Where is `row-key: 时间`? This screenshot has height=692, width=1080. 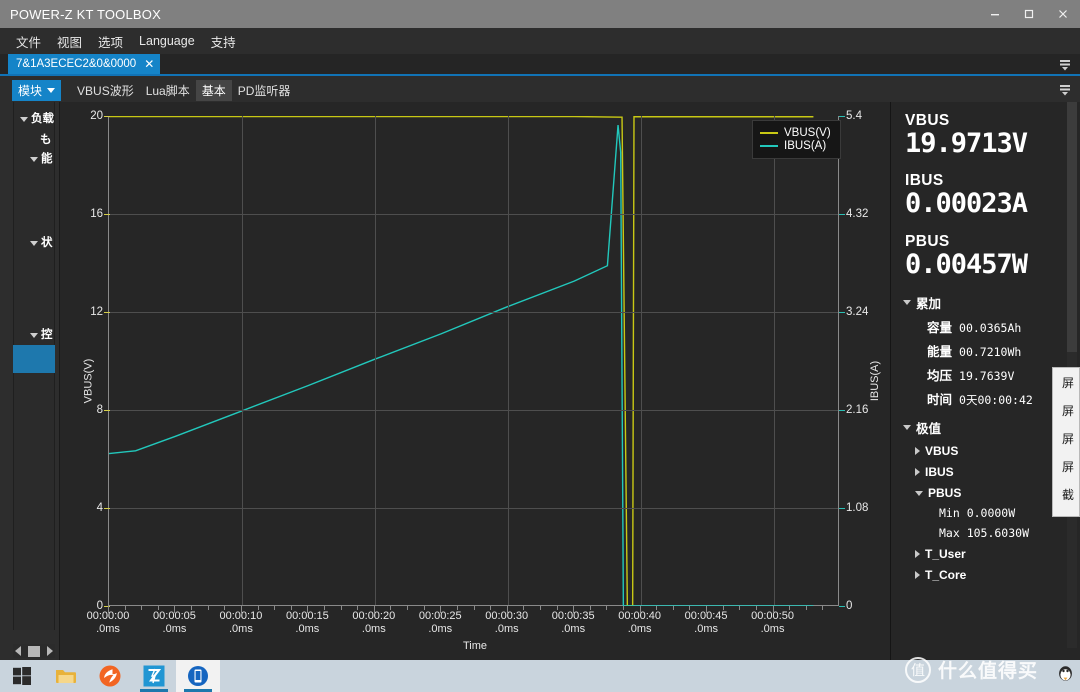 row-key: 时间 is located at coordinates (940, 400).